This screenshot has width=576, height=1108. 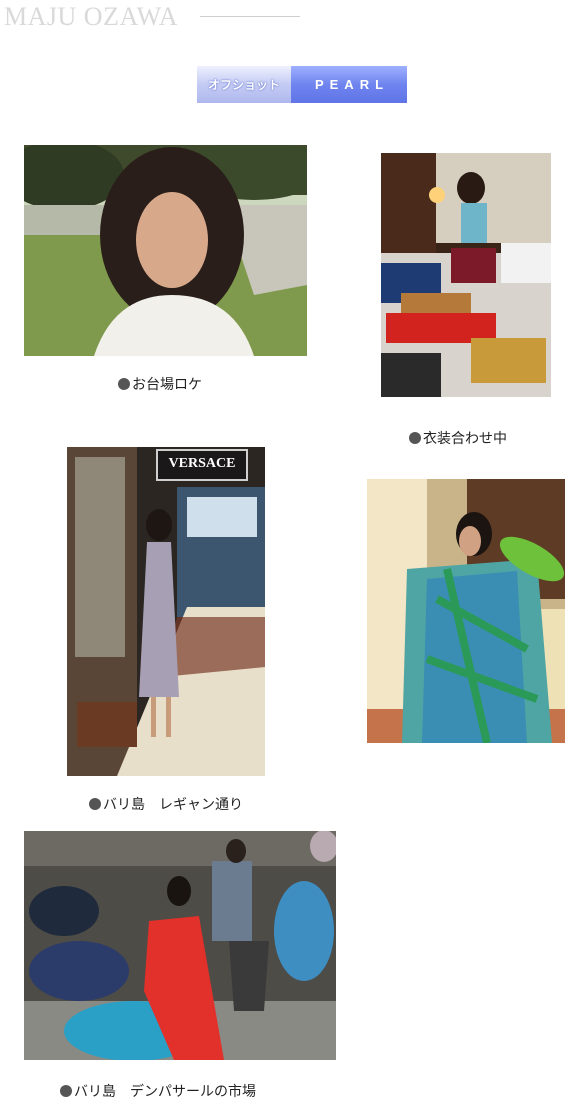 I want to click on site-header: MAJU OZAWA, so click(x=152, y=16).